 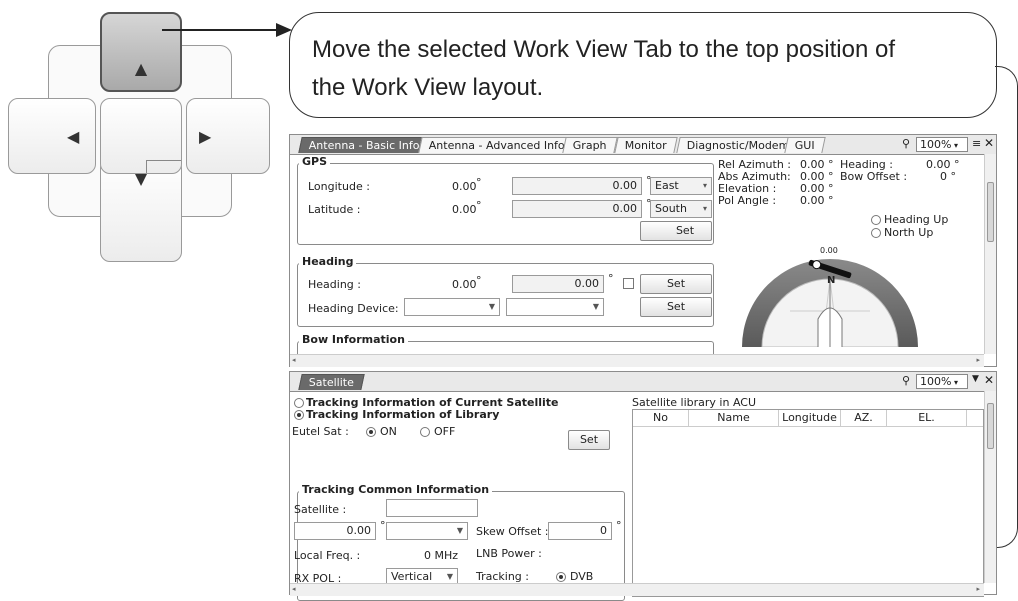 I want to click on radio-library-label: Tracking Information of Library, so click(x=403, y=414).